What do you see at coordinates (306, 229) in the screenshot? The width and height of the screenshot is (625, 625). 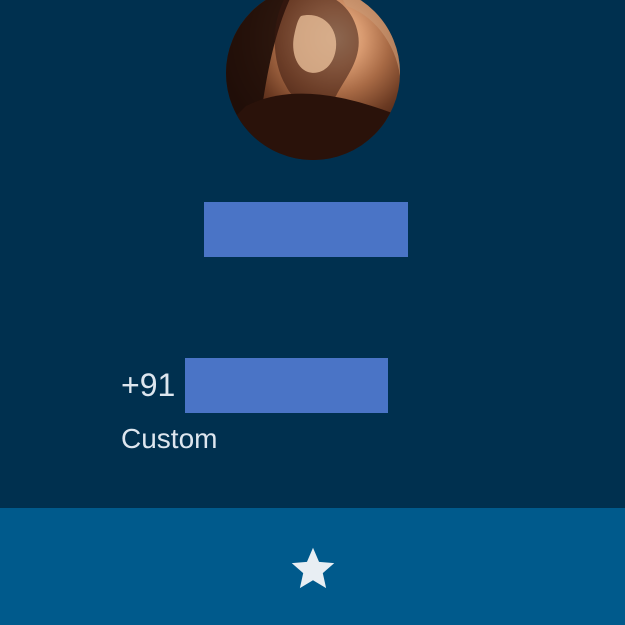 I see `contact-name-redaction` at bounding box center [306, 229].